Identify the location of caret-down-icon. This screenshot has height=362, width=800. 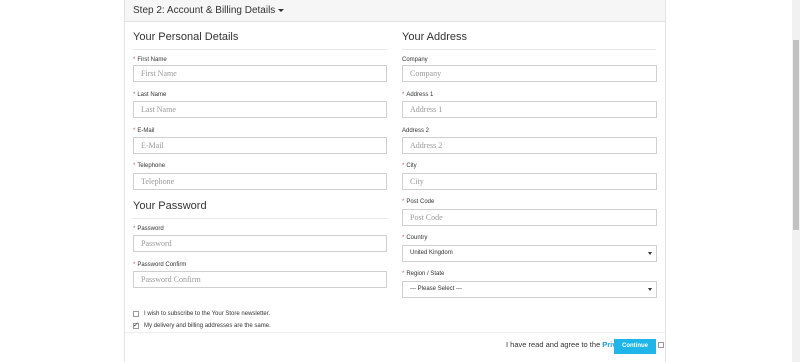
(281, 10).